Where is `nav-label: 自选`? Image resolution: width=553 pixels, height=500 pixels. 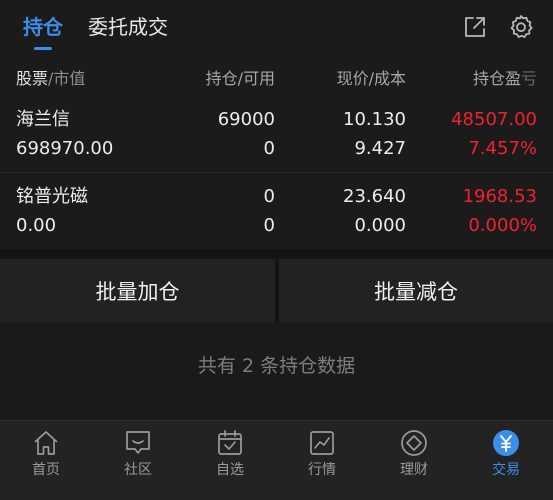 nav-label: 自选 is located at coordinates (230, 470).